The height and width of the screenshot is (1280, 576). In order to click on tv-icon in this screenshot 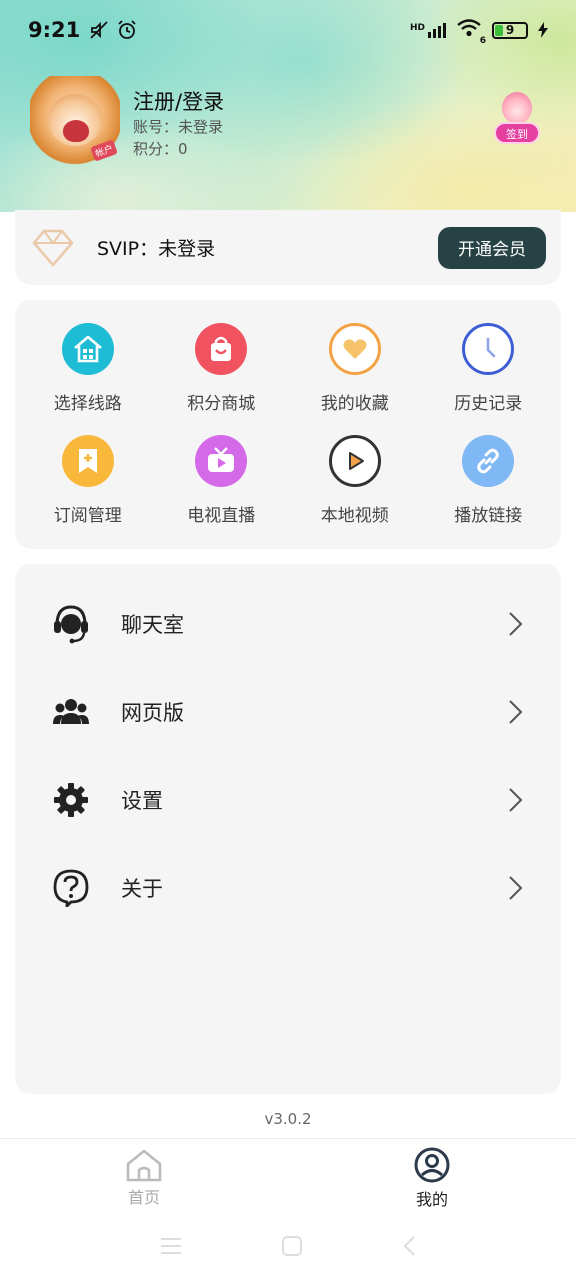, I will do `click(221, 461)`.